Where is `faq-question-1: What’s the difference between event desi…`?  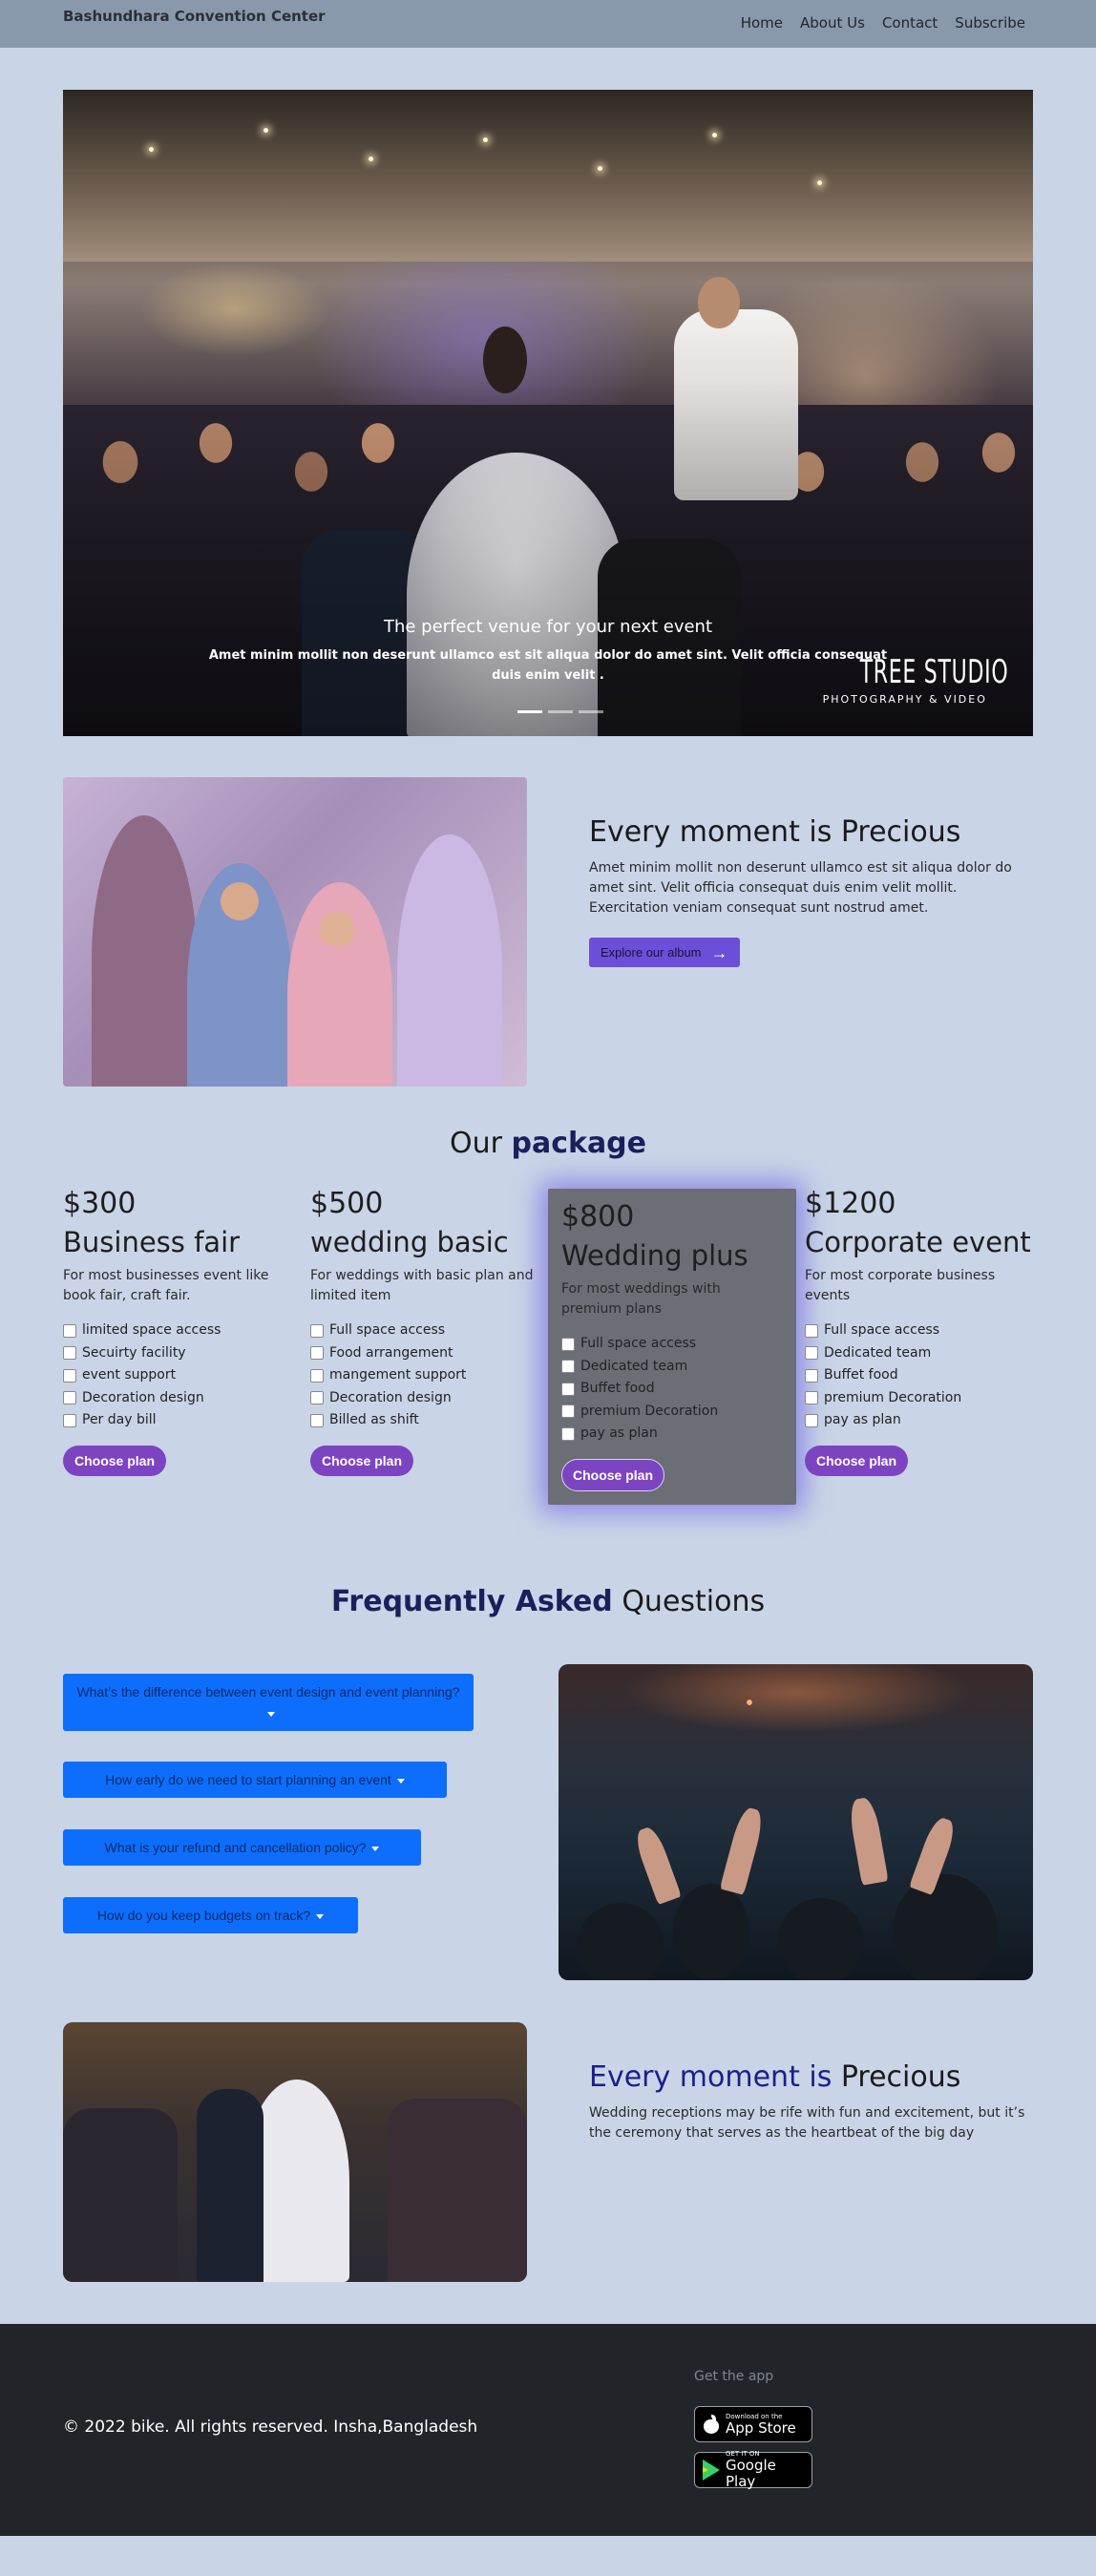 faq-question-1: What’s the difference between event desi… is located at coordinates (269, 1702).